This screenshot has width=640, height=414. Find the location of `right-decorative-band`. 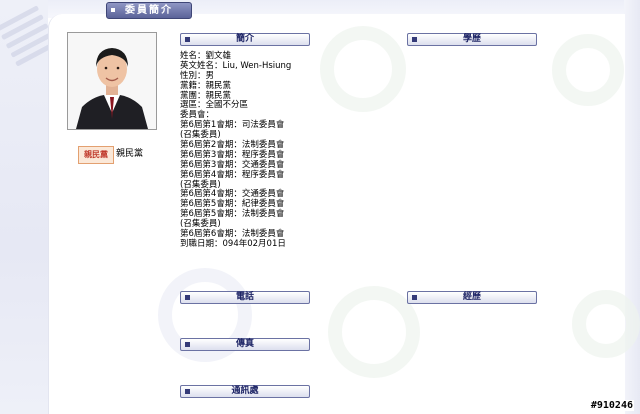

right-decorative-band is located at coordinates (632, 207).